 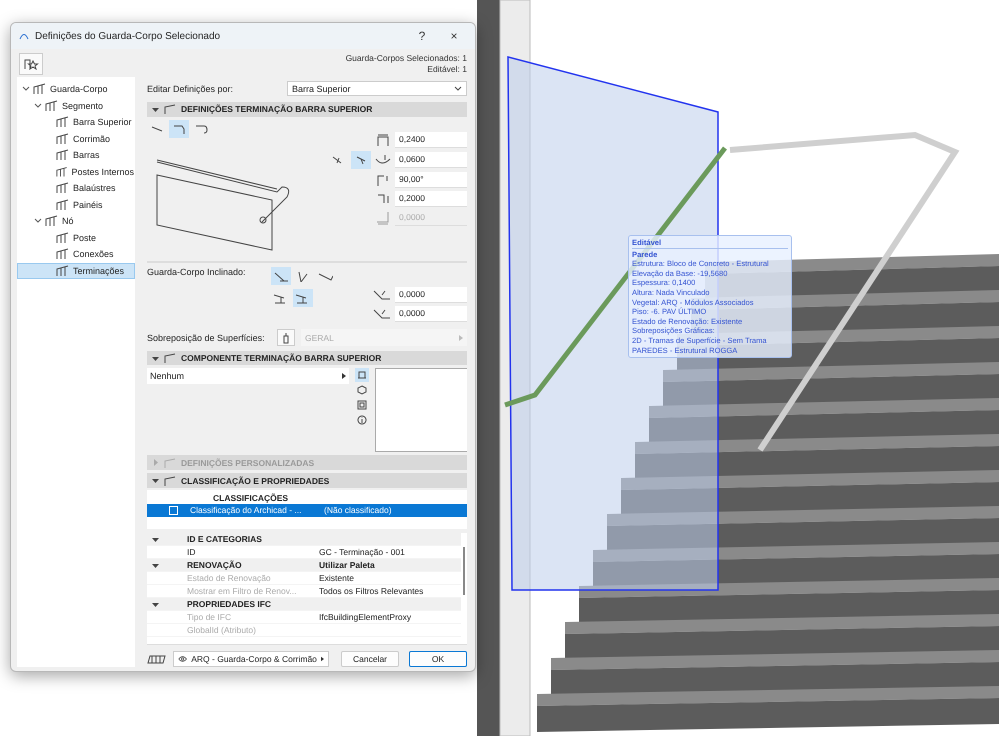 What do you see at coordinates (76, 204) in the screenshot?
I see `tree-item: Painéis` at bounding box center [76, 204].